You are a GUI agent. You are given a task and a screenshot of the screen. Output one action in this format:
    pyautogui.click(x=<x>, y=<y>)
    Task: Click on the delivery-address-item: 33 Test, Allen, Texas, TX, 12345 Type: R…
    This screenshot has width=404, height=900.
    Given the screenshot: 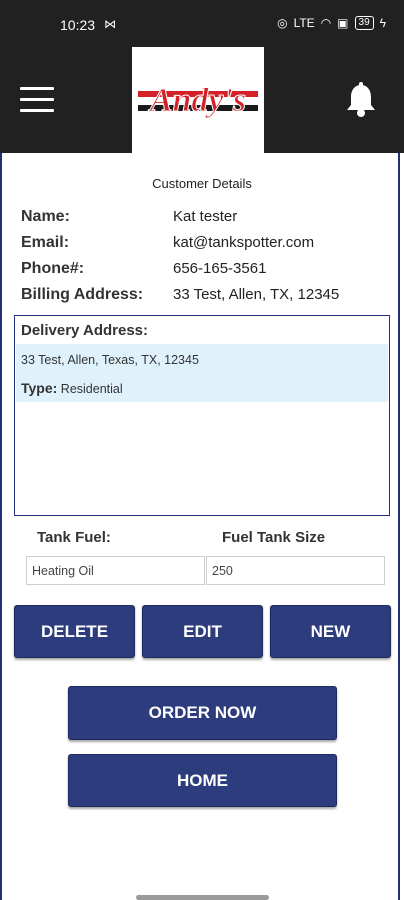 What is the action you would take?
    pyautogui.click(x=202, y=373)
    